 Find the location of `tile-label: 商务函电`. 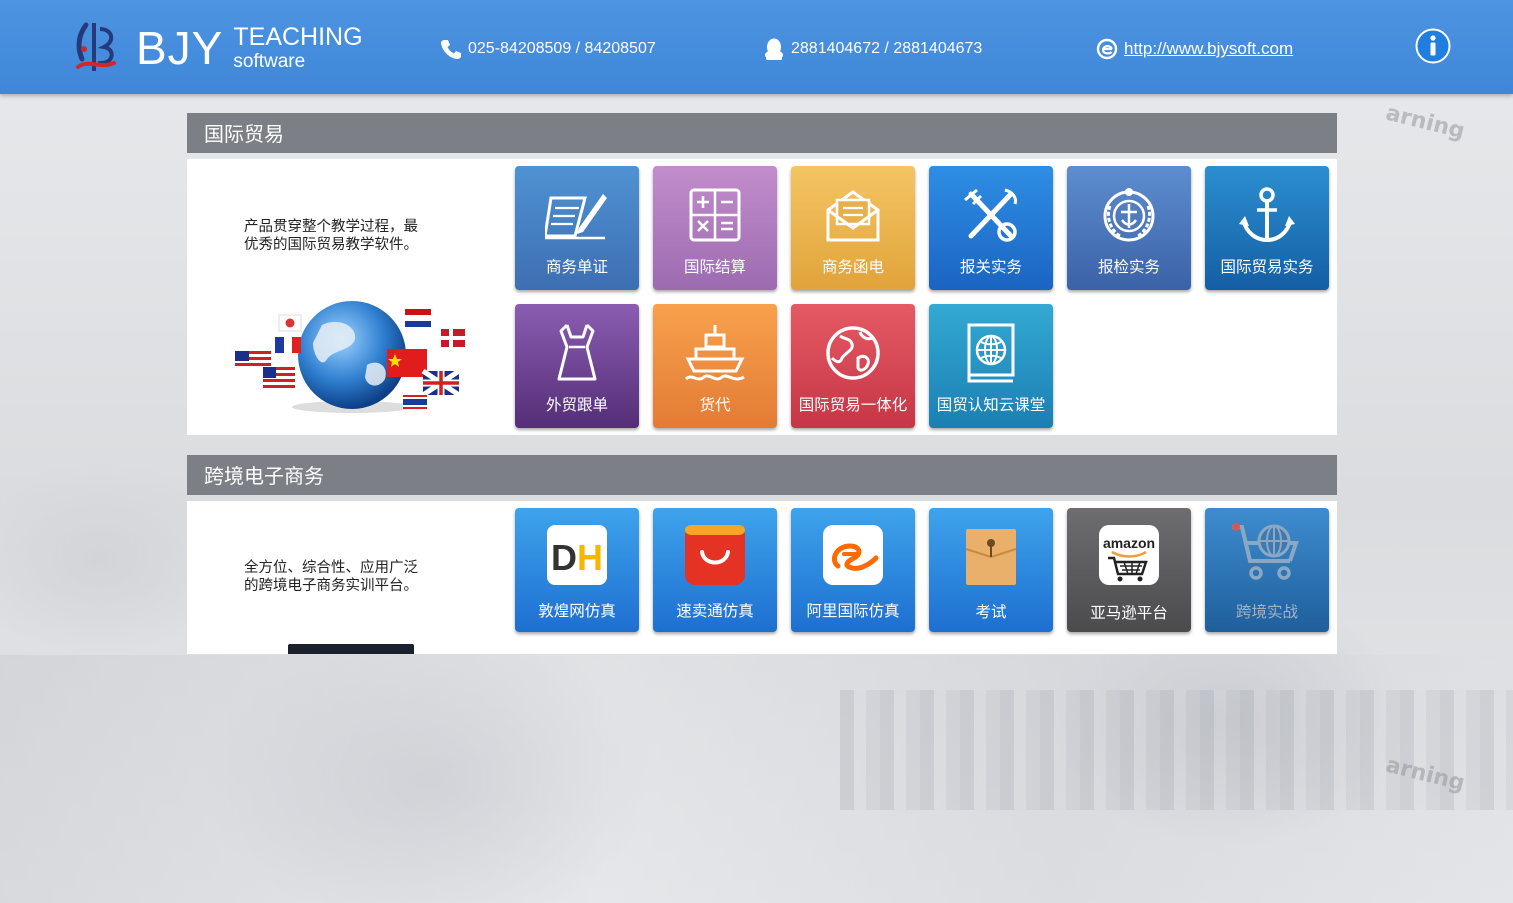

tile-label: 商务函电 is located at coordinates (852, 267).